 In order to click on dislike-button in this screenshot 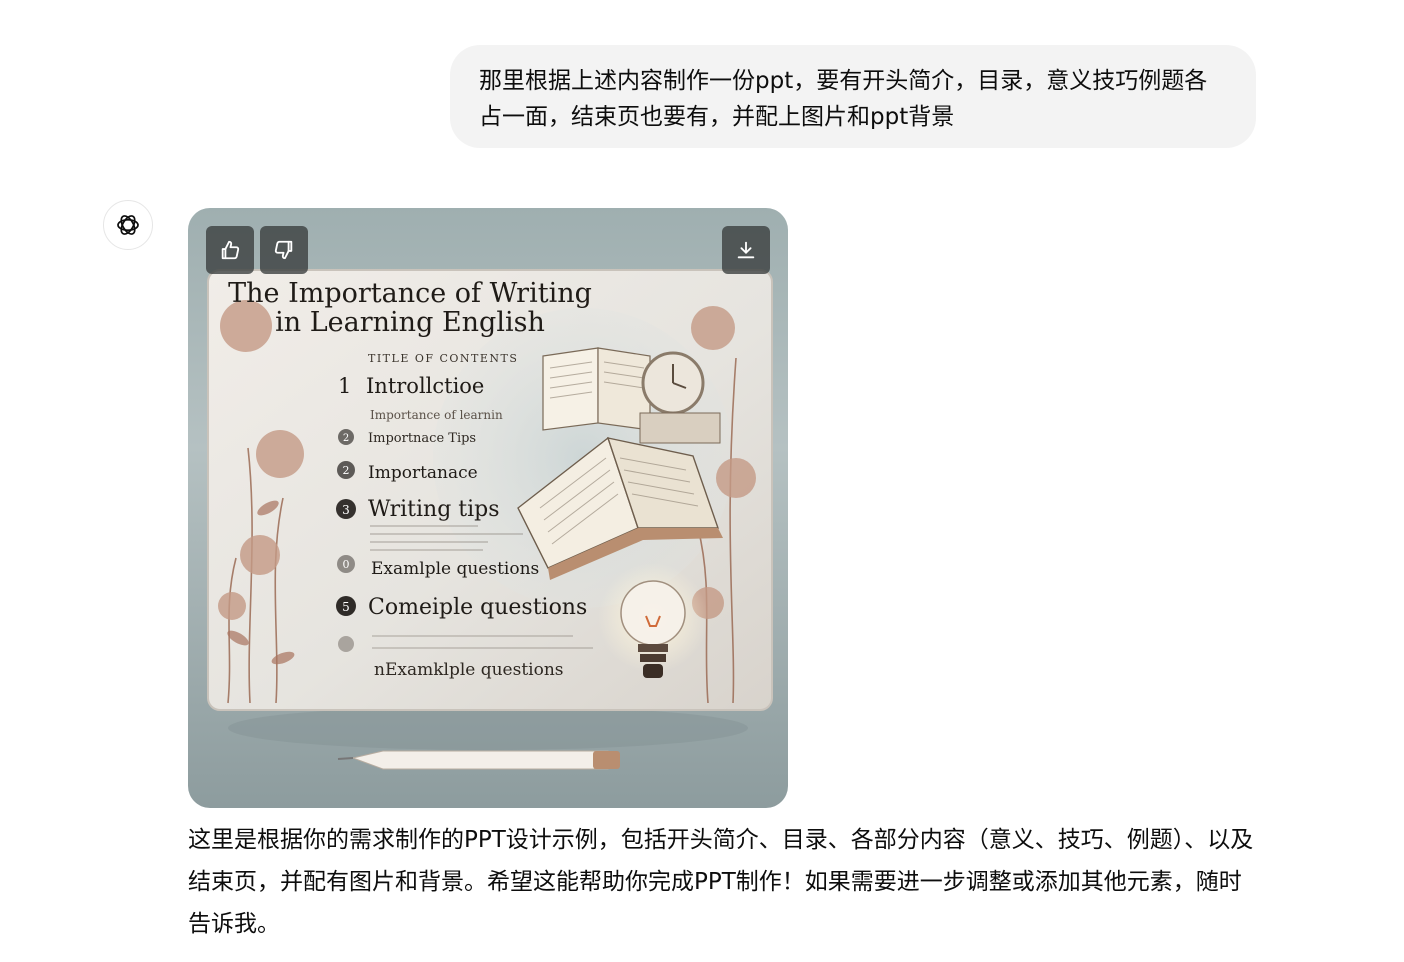, I will do `click(284, 250)`.